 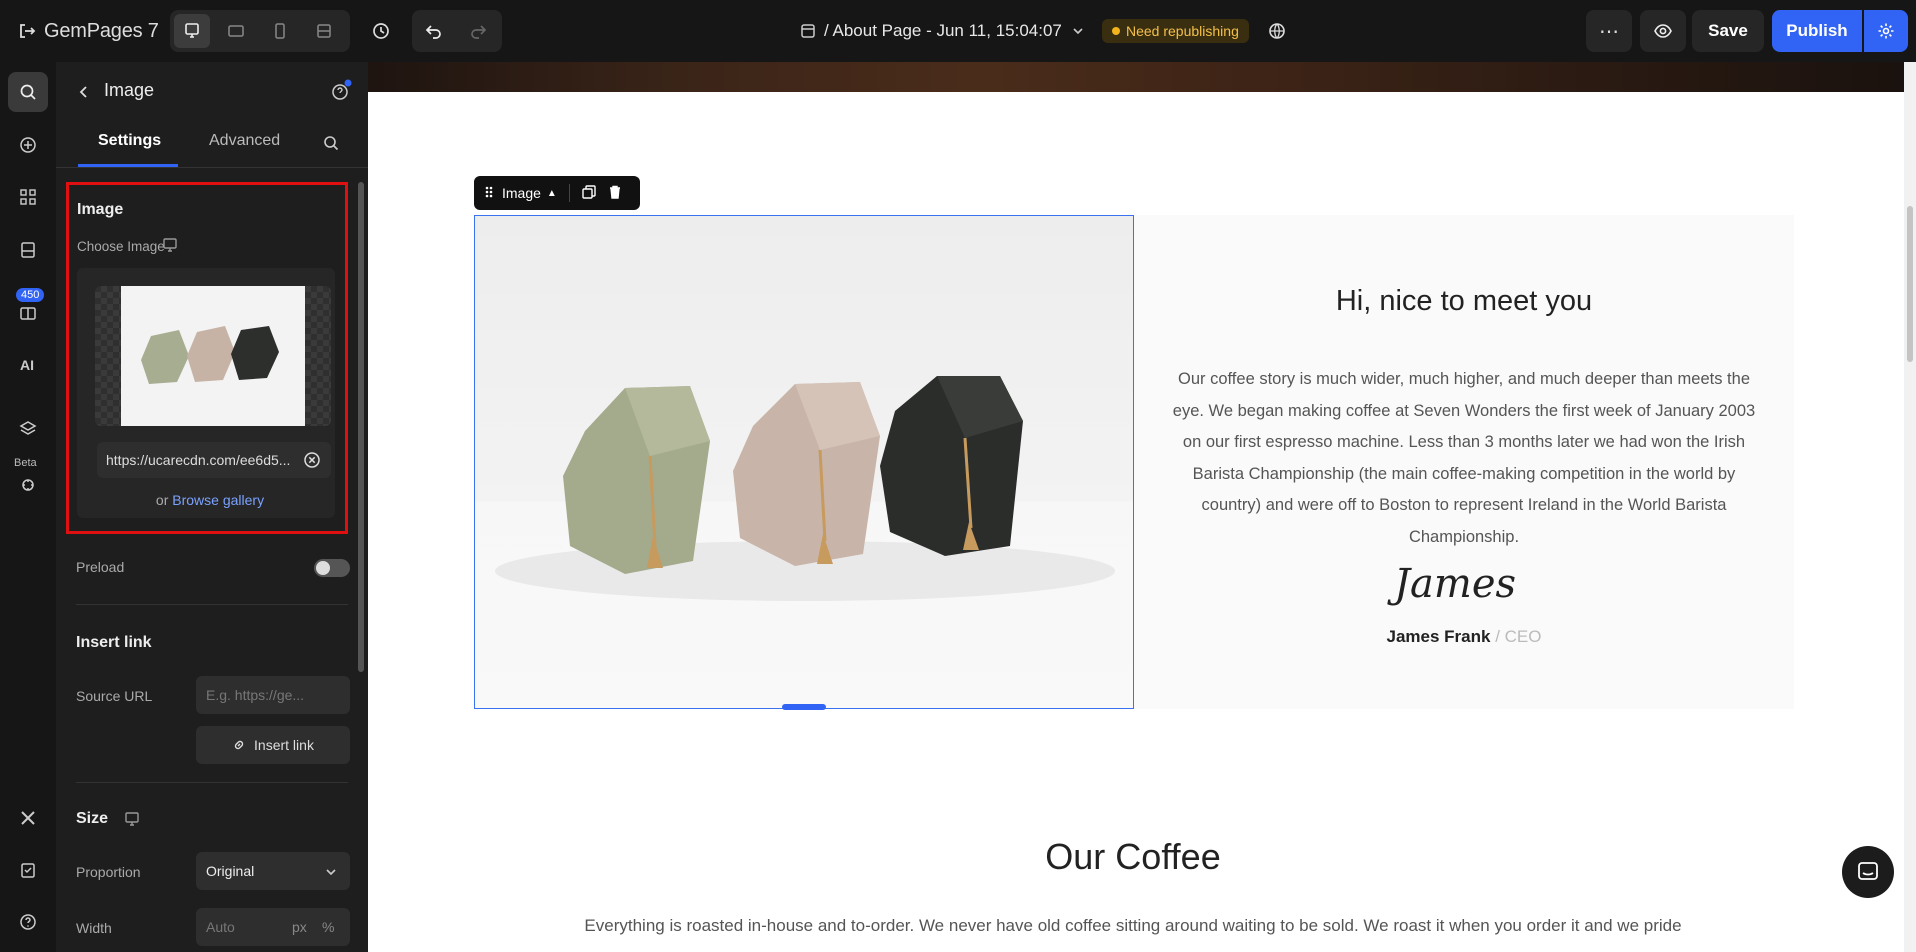 I want to click on left-rail: 450 AI Beta, so click(x=28, y=507).